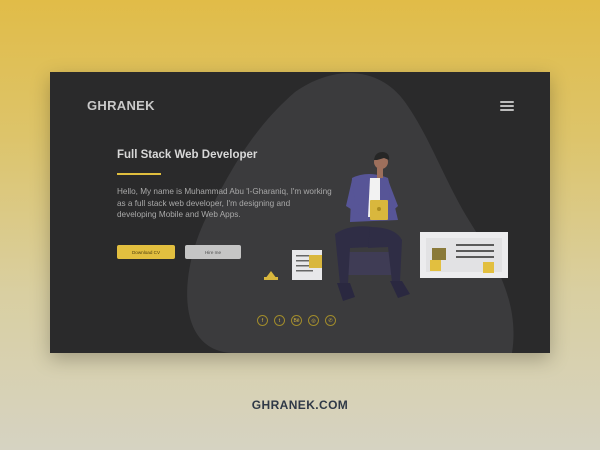 This screenshot has height=450, width=600. I want to click on twitter-icon: t, so click(279, 320).